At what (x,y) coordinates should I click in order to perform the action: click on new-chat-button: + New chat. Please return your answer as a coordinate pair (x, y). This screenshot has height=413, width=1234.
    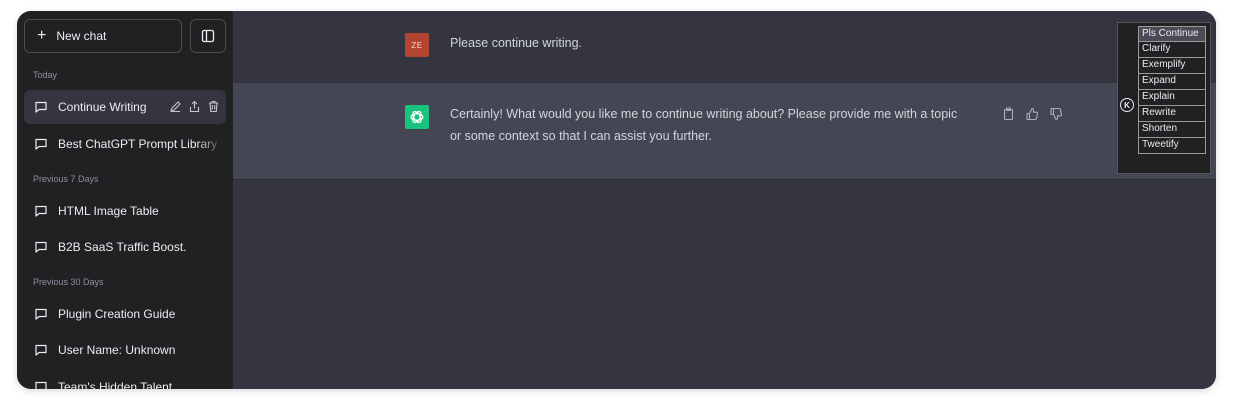
    Looking at the image, I should click on (103, 36).